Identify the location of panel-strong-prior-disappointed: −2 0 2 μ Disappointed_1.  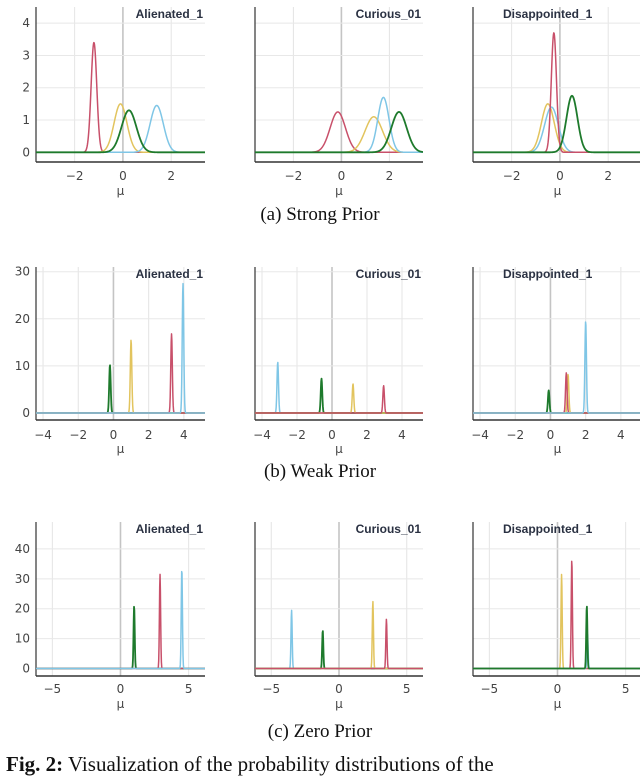
(556, 102).